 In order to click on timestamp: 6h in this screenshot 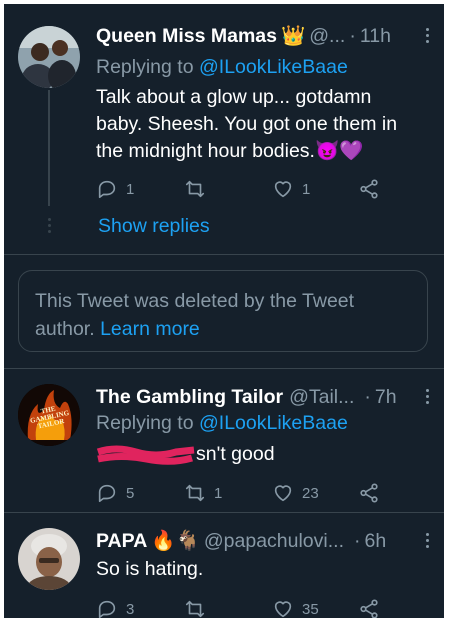, I will do `click(376, 541)`.